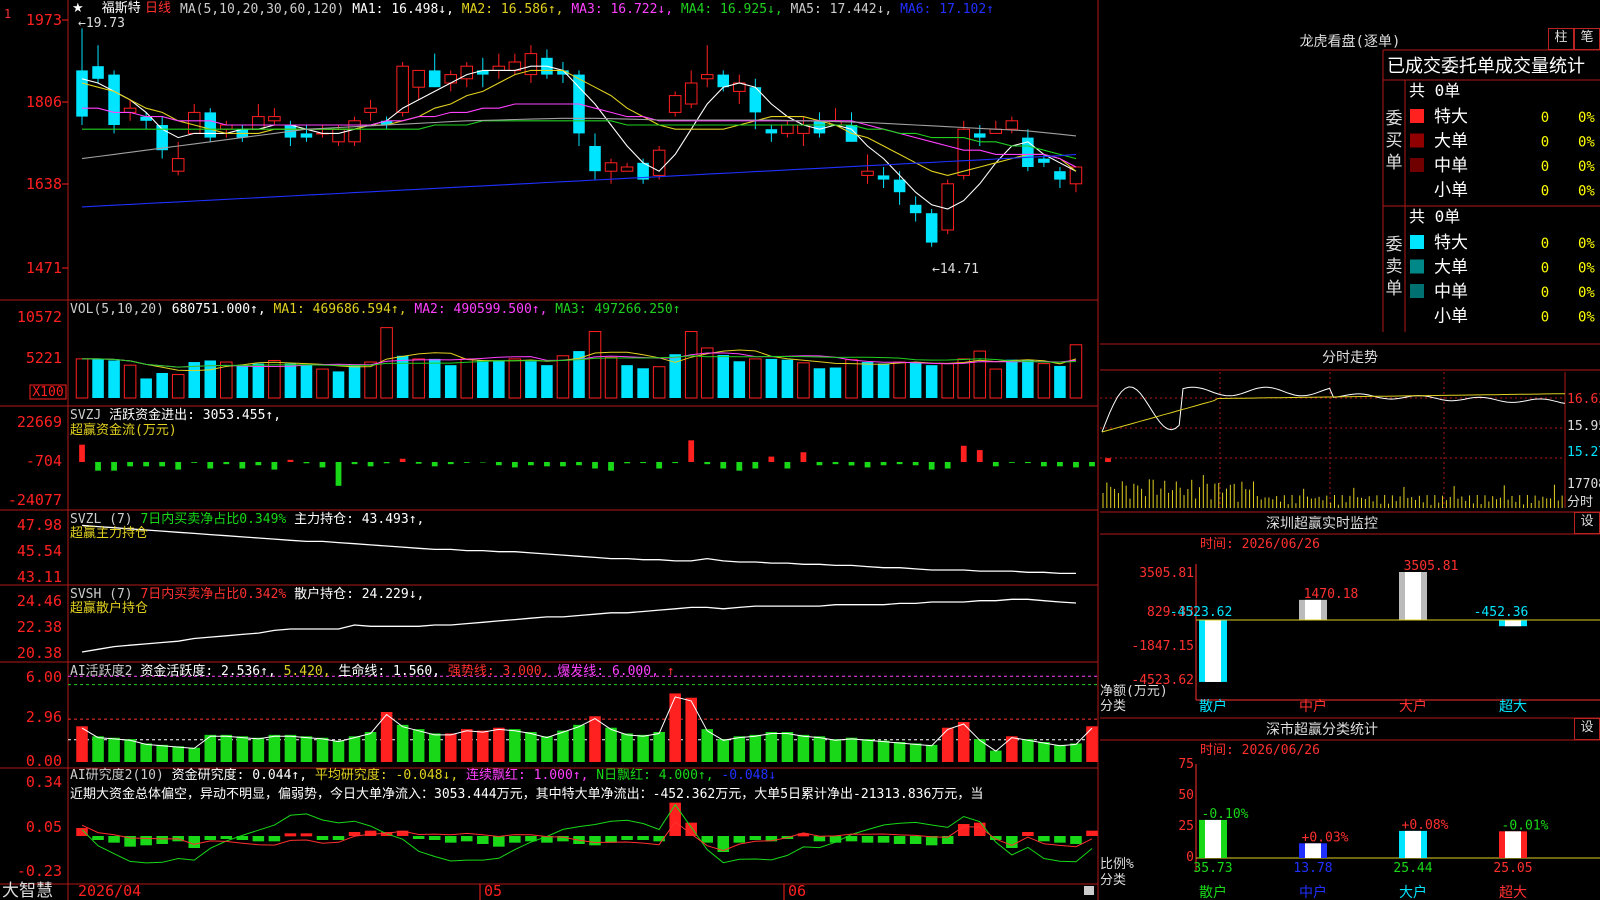 This screenshot has height=900, width=1600. I want to click on ai2-axis-label: 0.34, so click(44, 782).